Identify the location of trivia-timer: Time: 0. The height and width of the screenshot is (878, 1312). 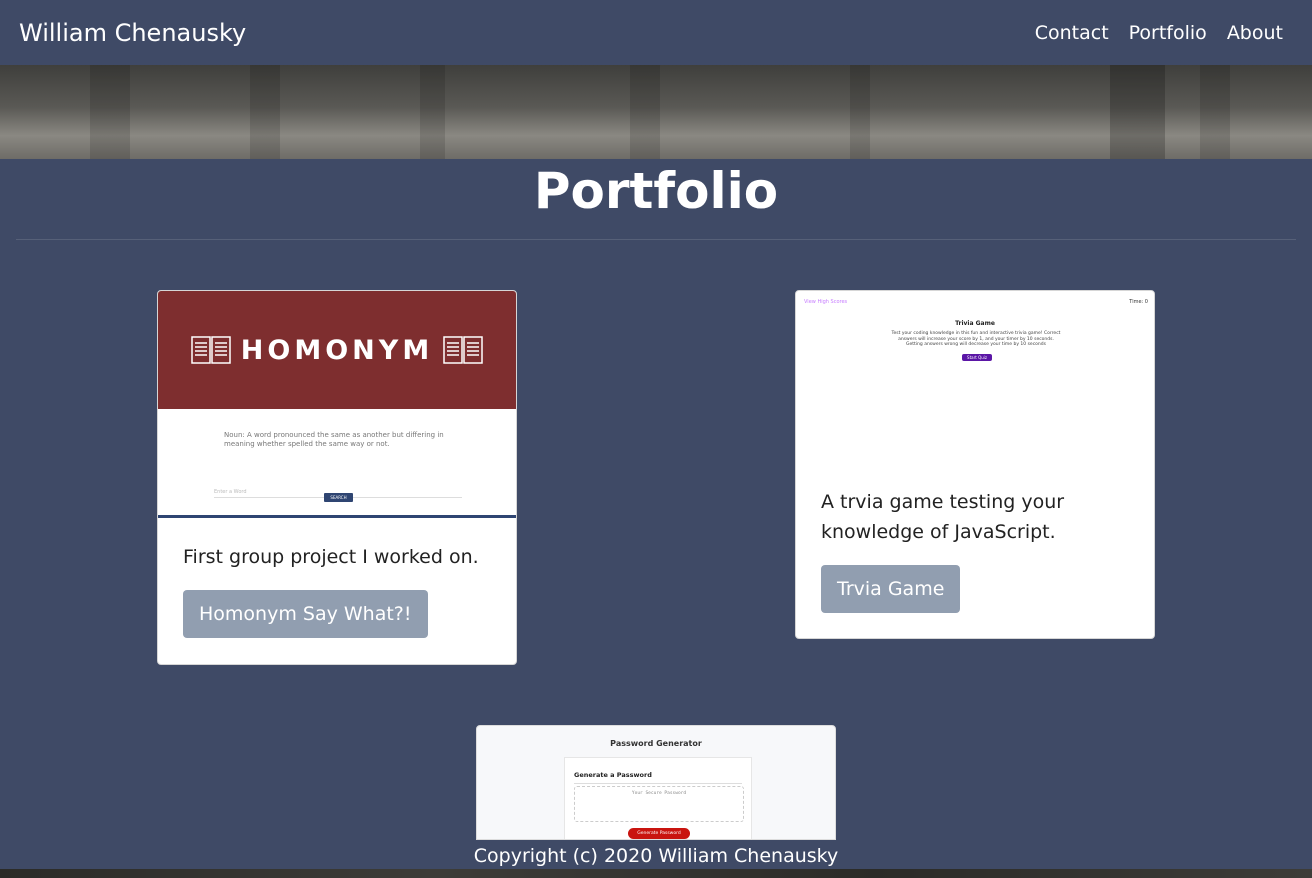
(1138, 302).